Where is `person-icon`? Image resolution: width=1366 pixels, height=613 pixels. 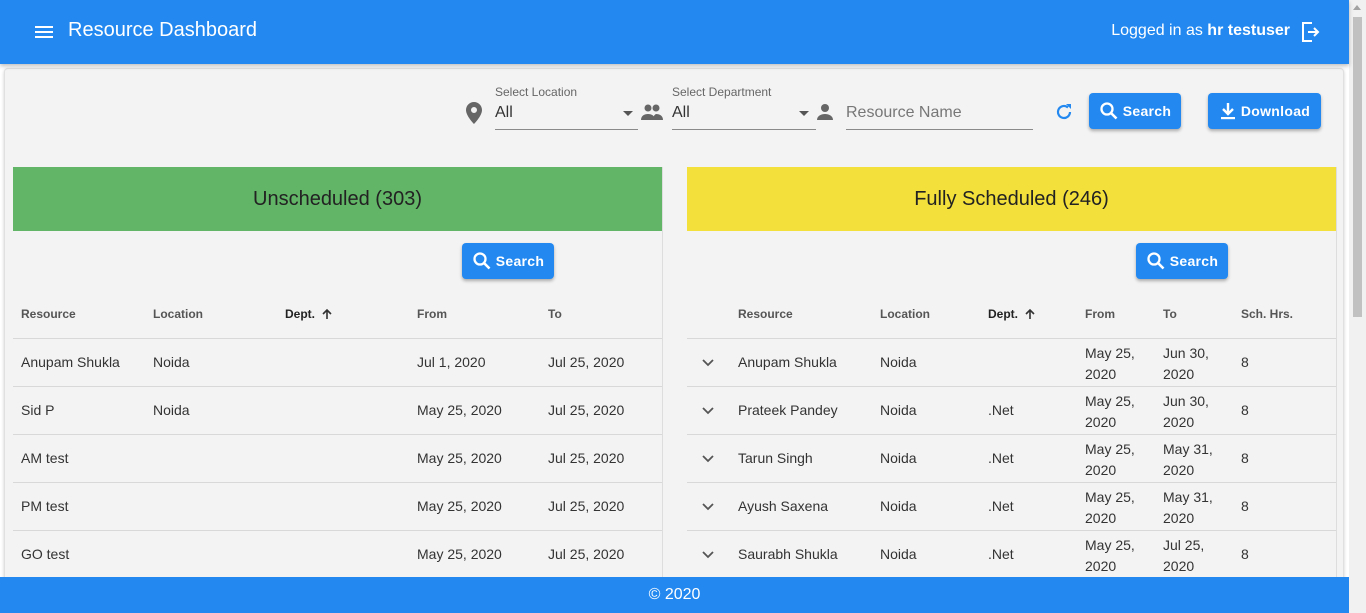 person-icon is located at coordinates (825, 114).